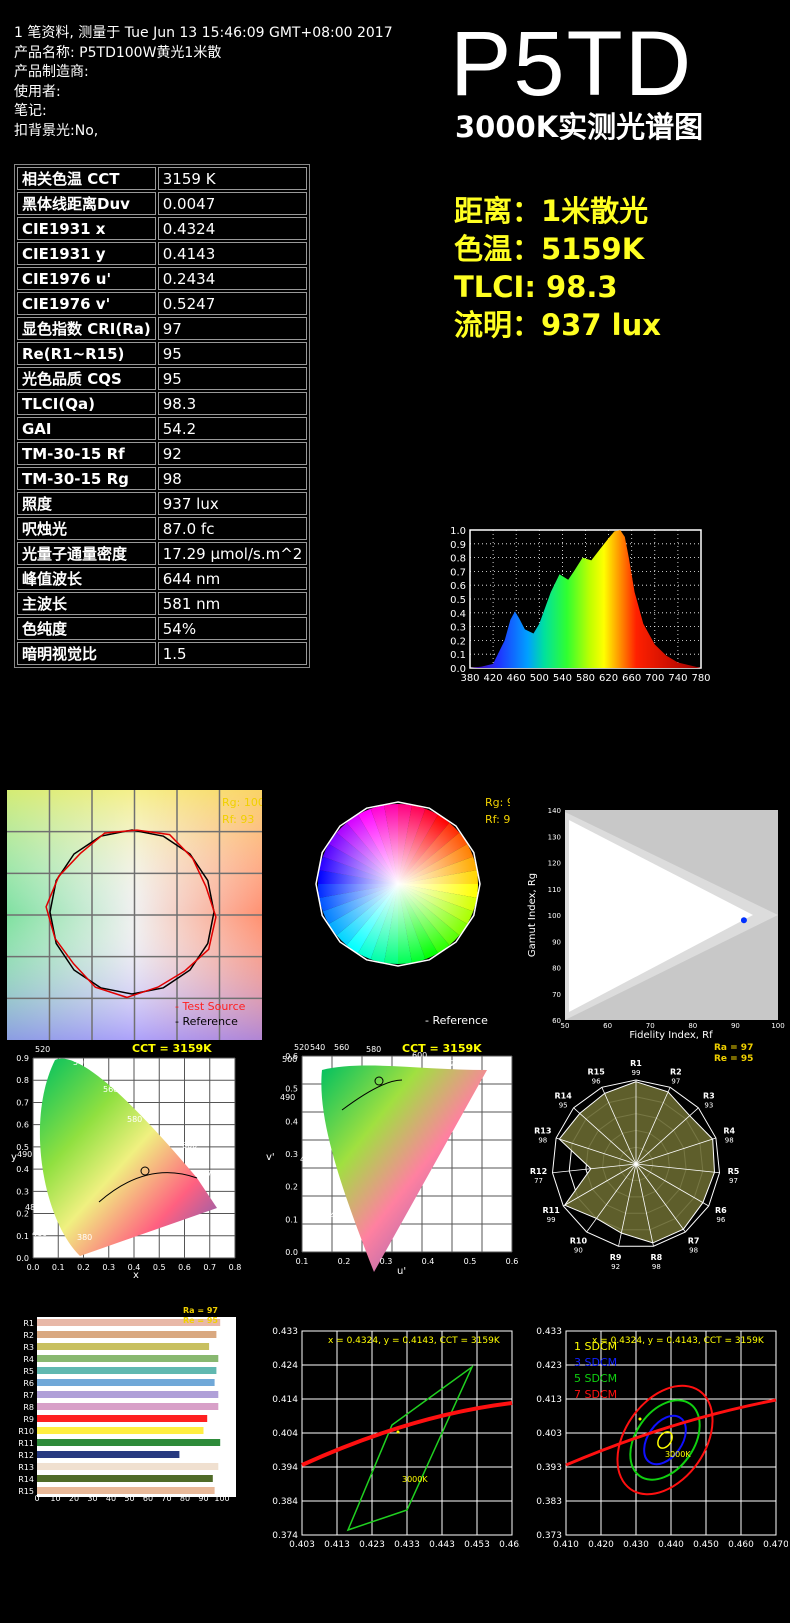  I want to click on cri-bar-label: R10, so click(26, 1431).